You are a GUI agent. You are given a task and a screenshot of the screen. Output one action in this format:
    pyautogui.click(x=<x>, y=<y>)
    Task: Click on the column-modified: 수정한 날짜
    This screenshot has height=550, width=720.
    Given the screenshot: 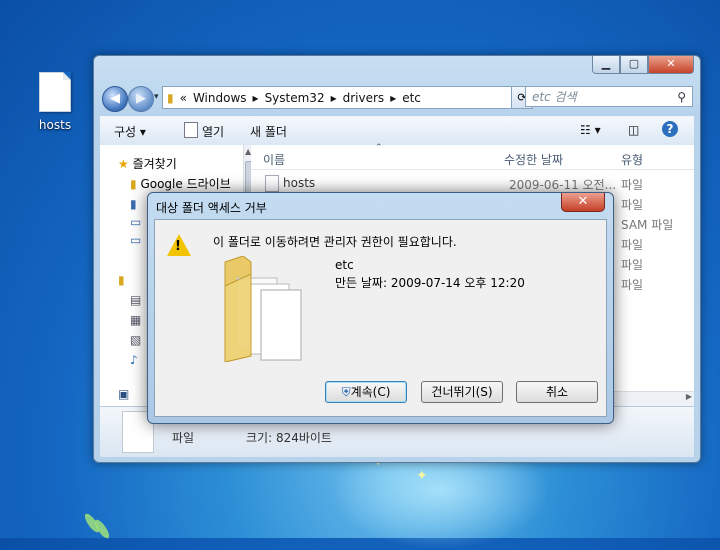 What is the action you would take?
    pyautogui.click(x=533, y=159)
    